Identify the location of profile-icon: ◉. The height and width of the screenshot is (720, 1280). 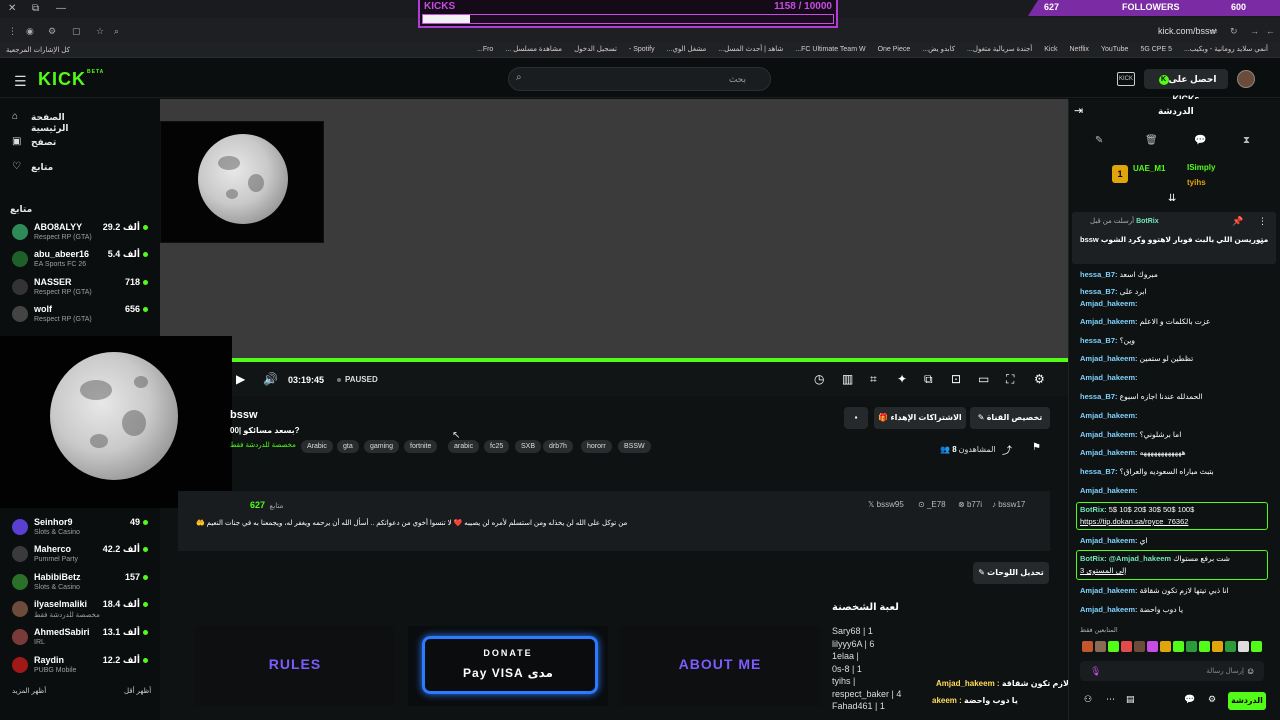
(30, 31).